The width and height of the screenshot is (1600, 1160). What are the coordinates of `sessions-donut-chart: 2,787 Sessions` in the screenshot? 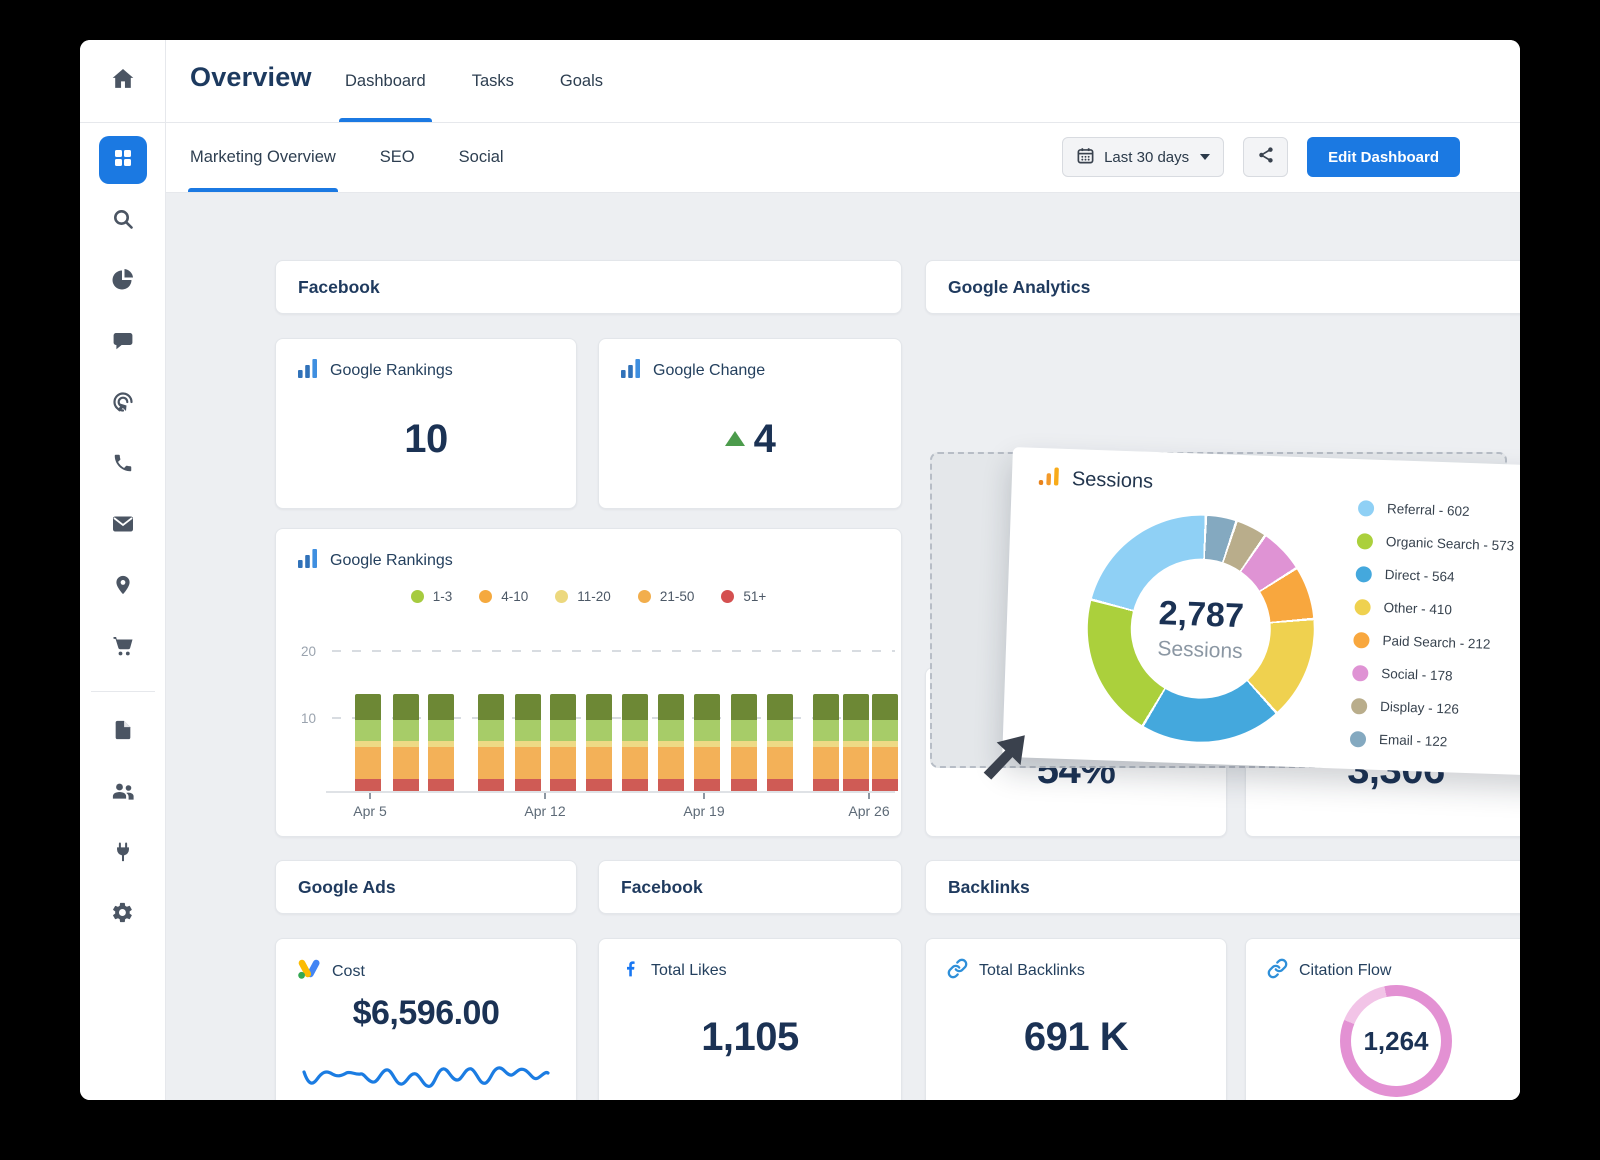 It's located at (1200, 628).